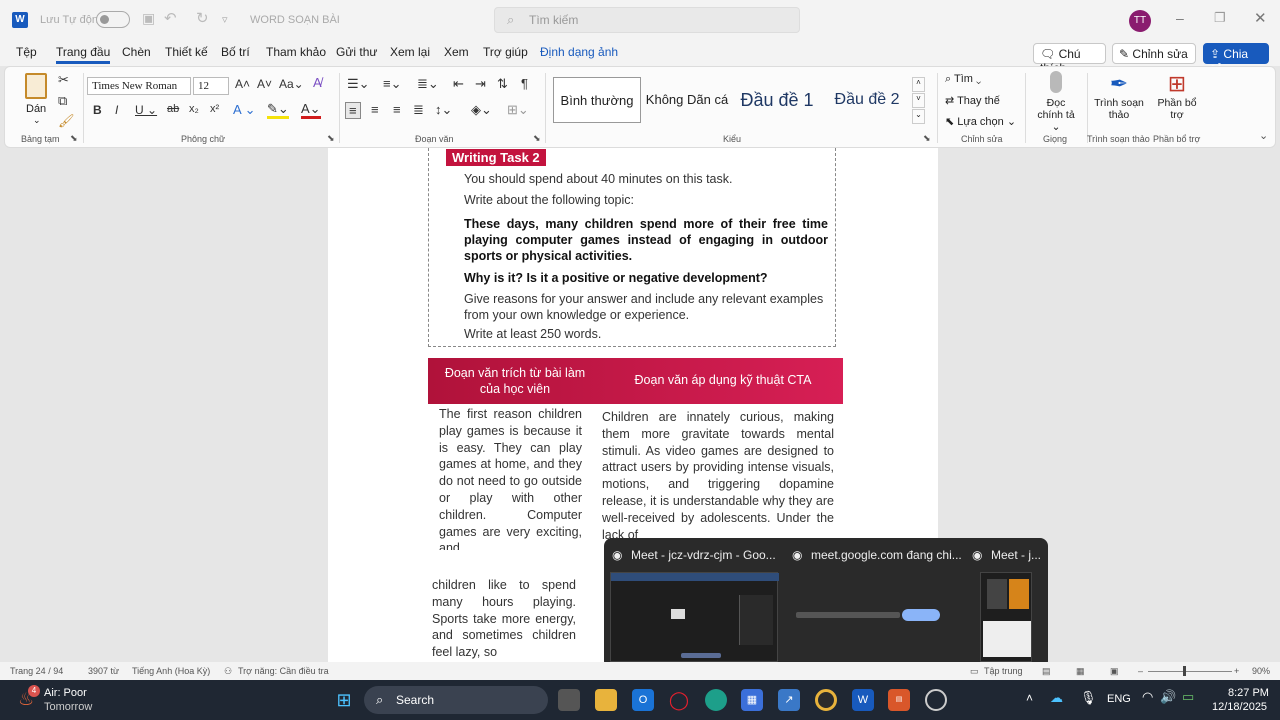 This screenshot has height=720, width=1280. I want to click on show-formatting-icon: ¶, so click(524, 83).